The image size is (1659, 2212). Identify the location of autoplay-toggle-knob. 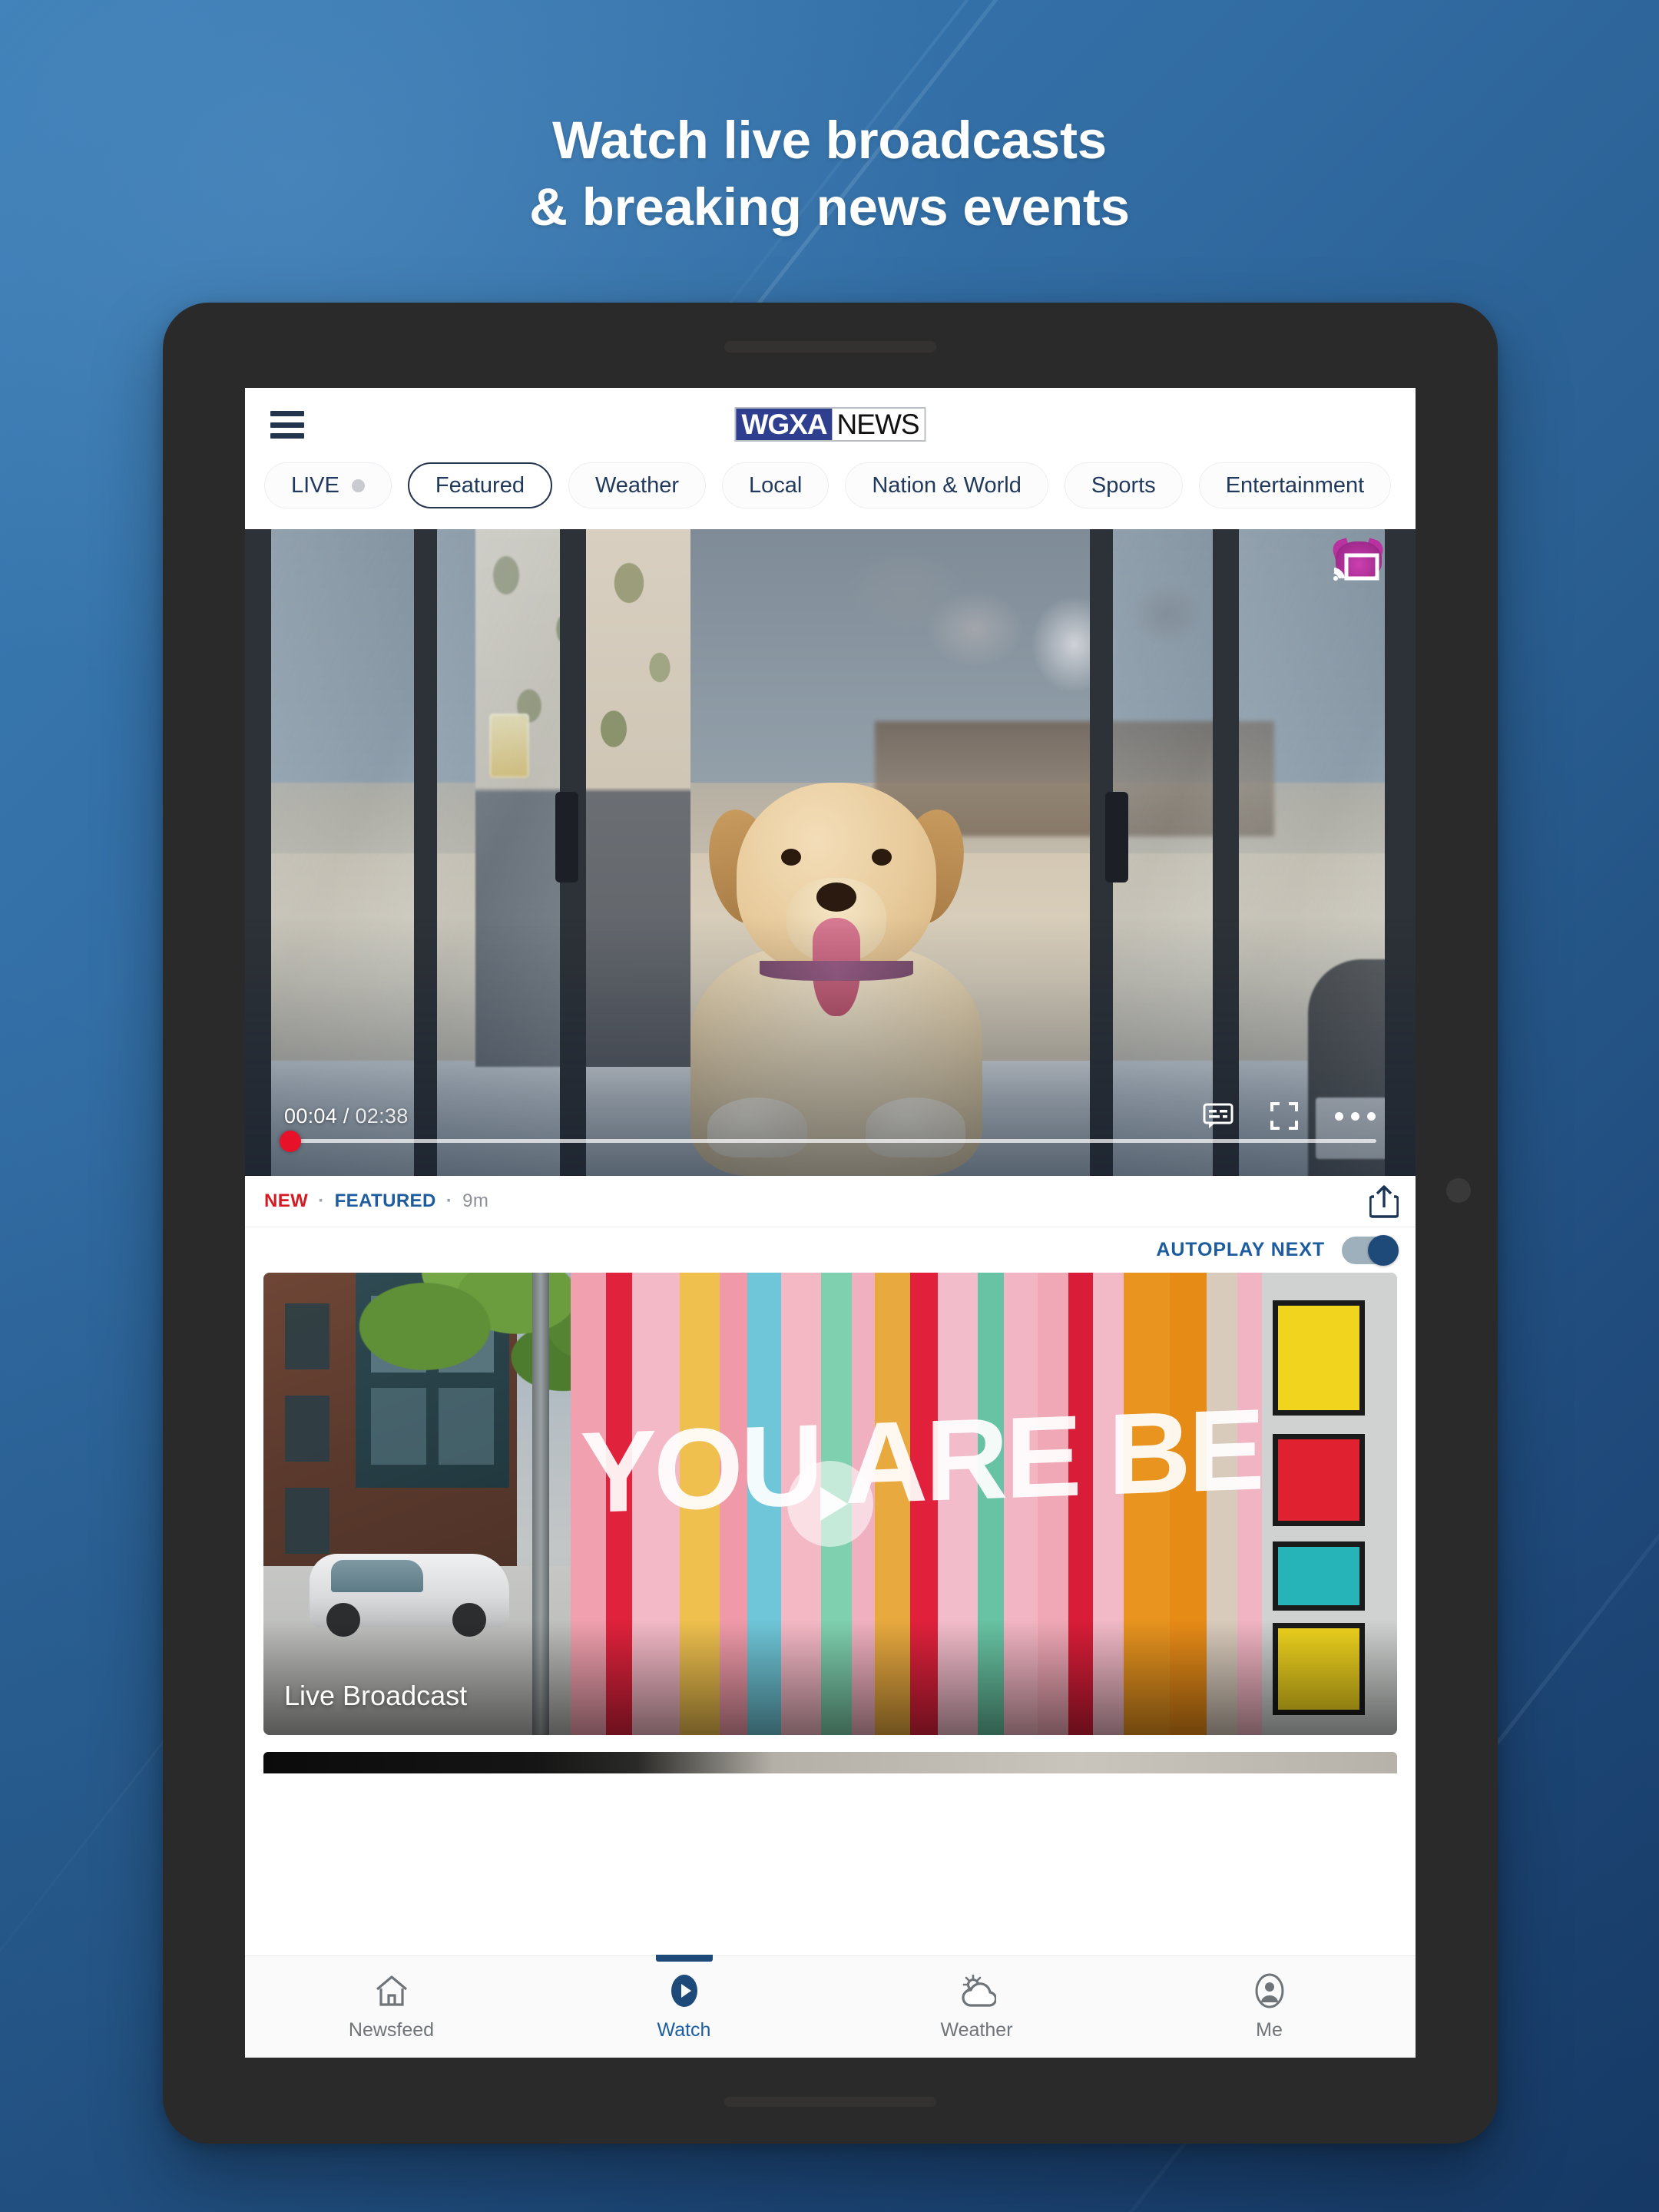
(1384, 1250).